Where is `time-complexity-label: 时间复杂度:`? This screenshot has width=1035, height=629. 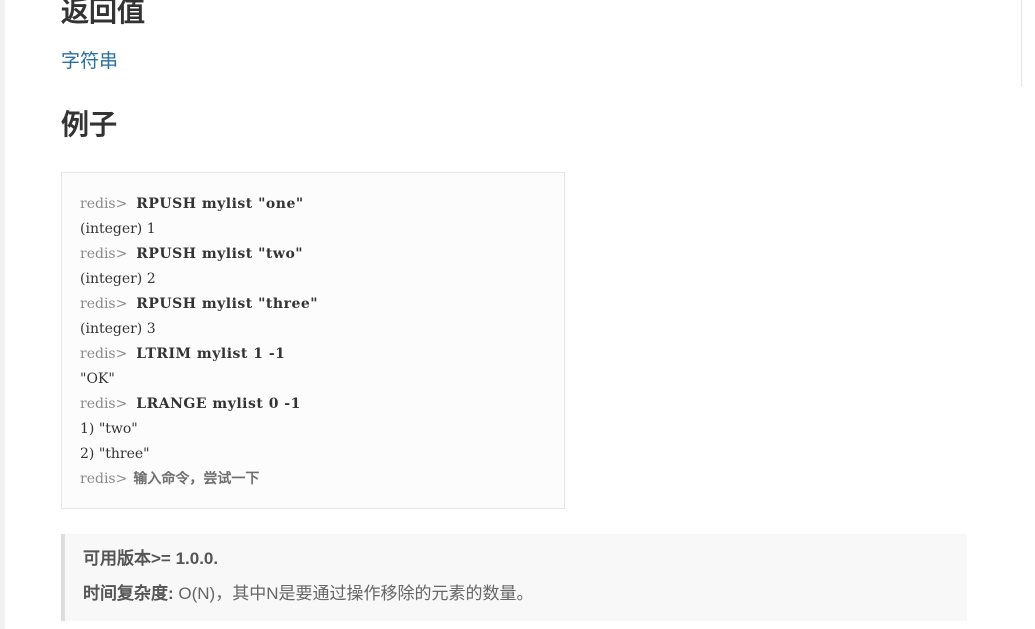
time-complexity-label: 时间复杂度: is located at coordinates (128, 593).